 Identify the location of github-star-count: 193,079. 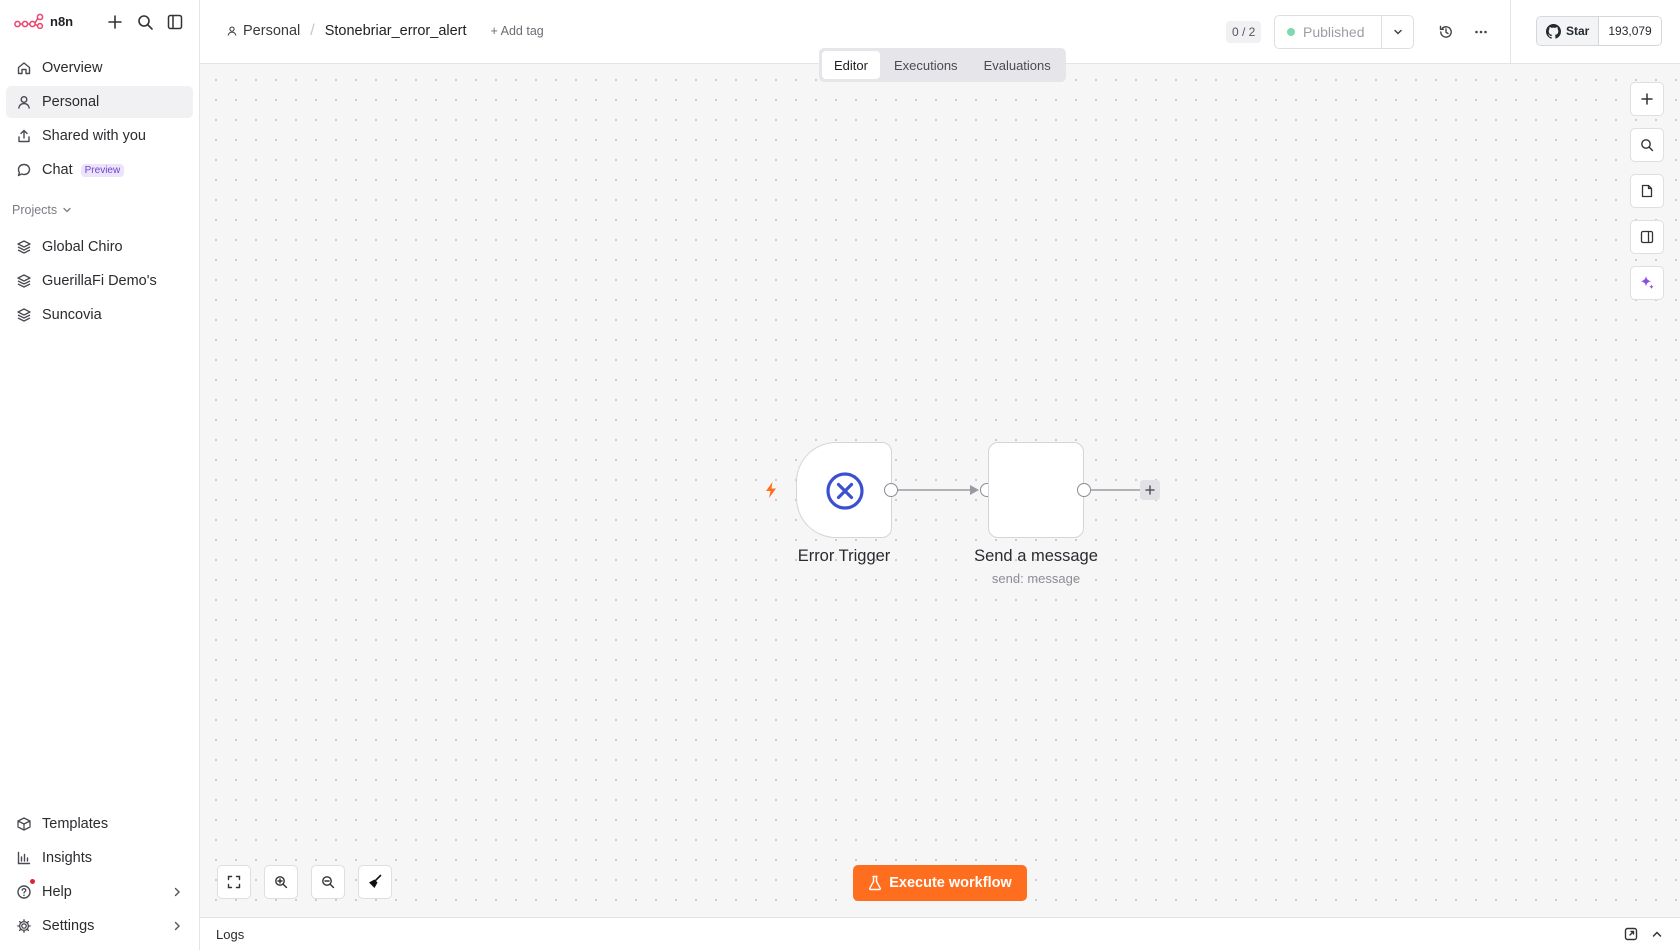
(1630, 31).